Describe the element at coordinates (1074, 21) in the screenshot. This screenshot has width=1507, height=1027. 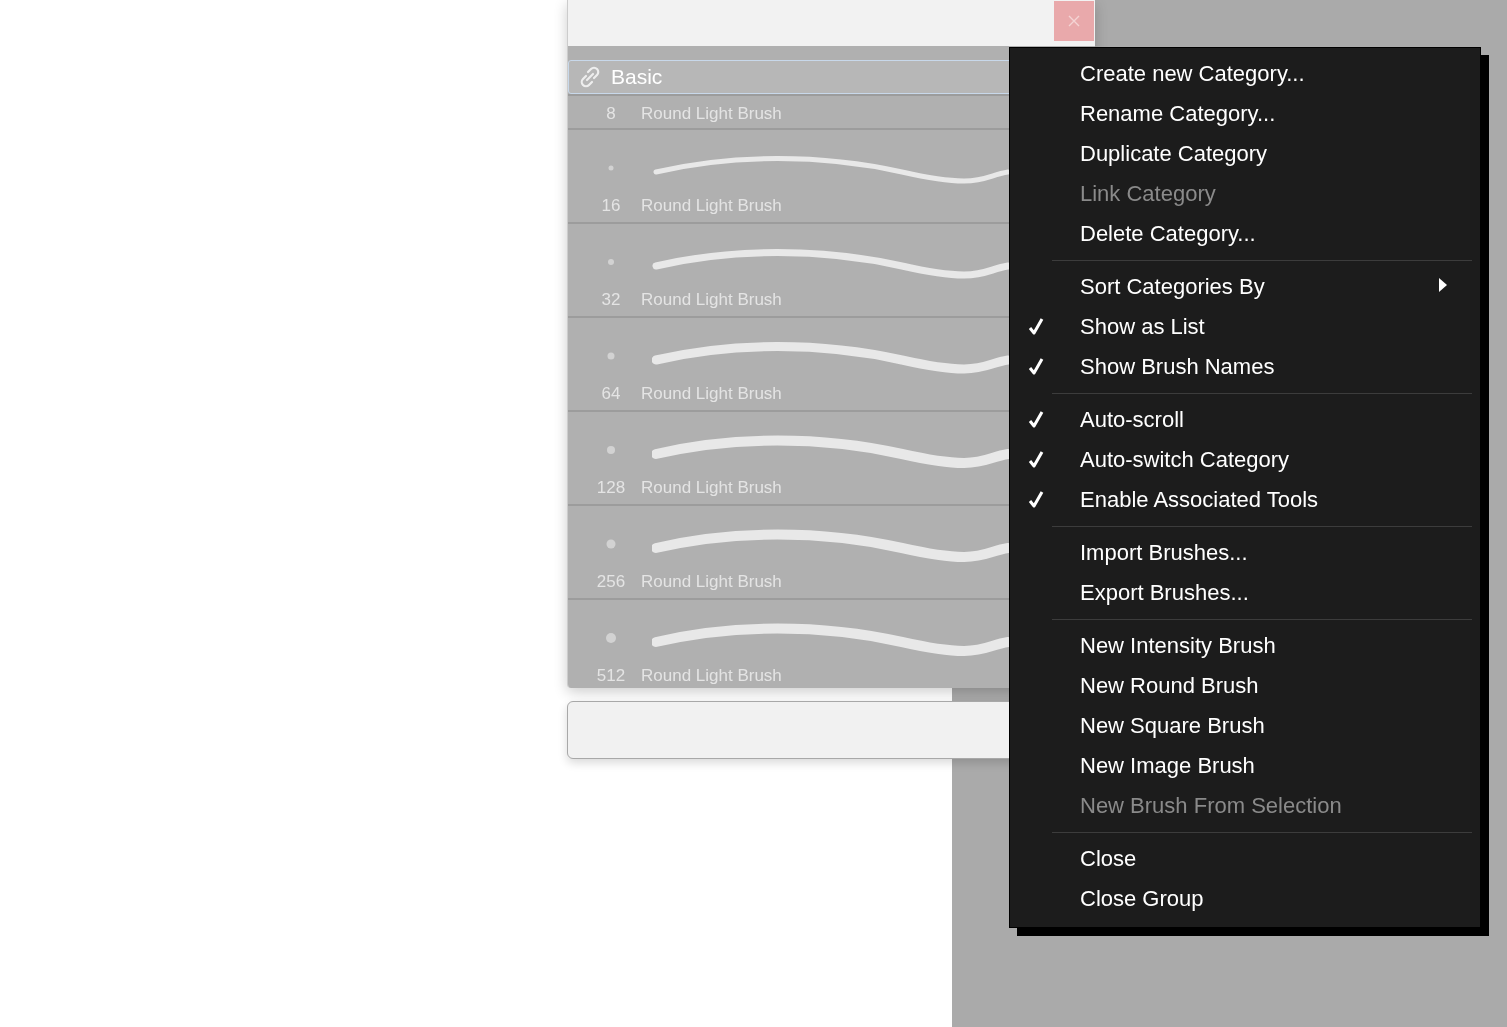
I see `close-icon` at that location.